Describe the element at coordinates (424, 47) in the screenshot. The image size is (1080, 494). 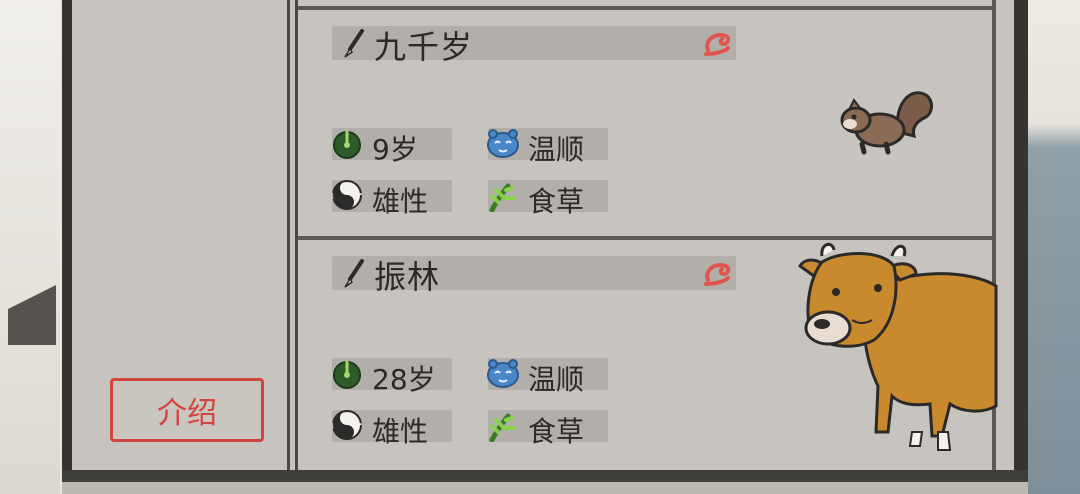
I see `animal-name: 九千岁` at that location.